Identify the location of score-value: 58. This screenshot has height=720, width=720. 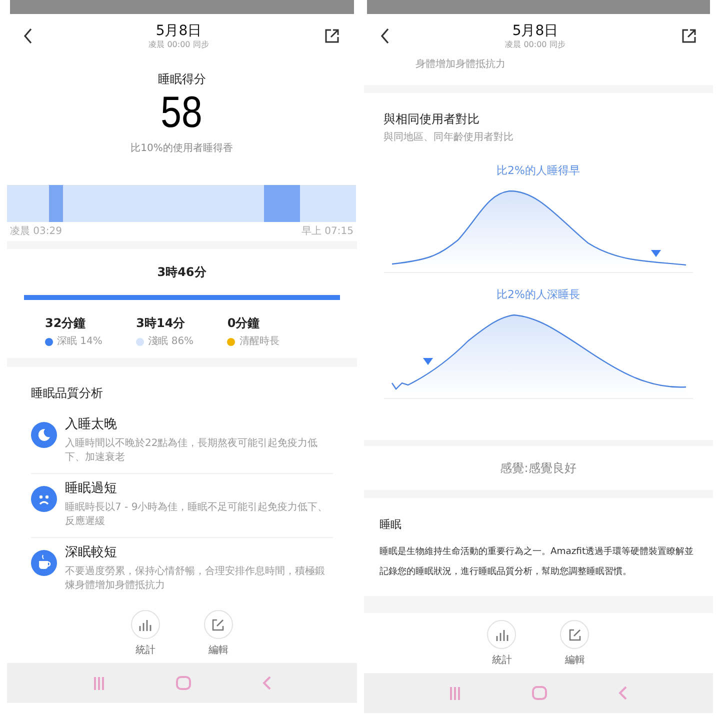
(181, 113).